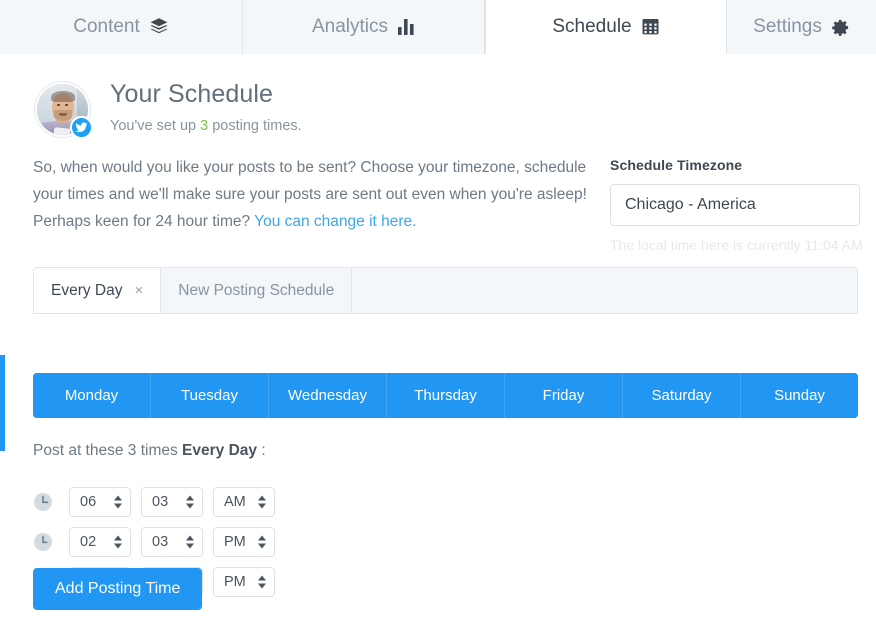 This screenshot has width=876, height=635. I want to click on avatar-wrapper, so click(64, 110).